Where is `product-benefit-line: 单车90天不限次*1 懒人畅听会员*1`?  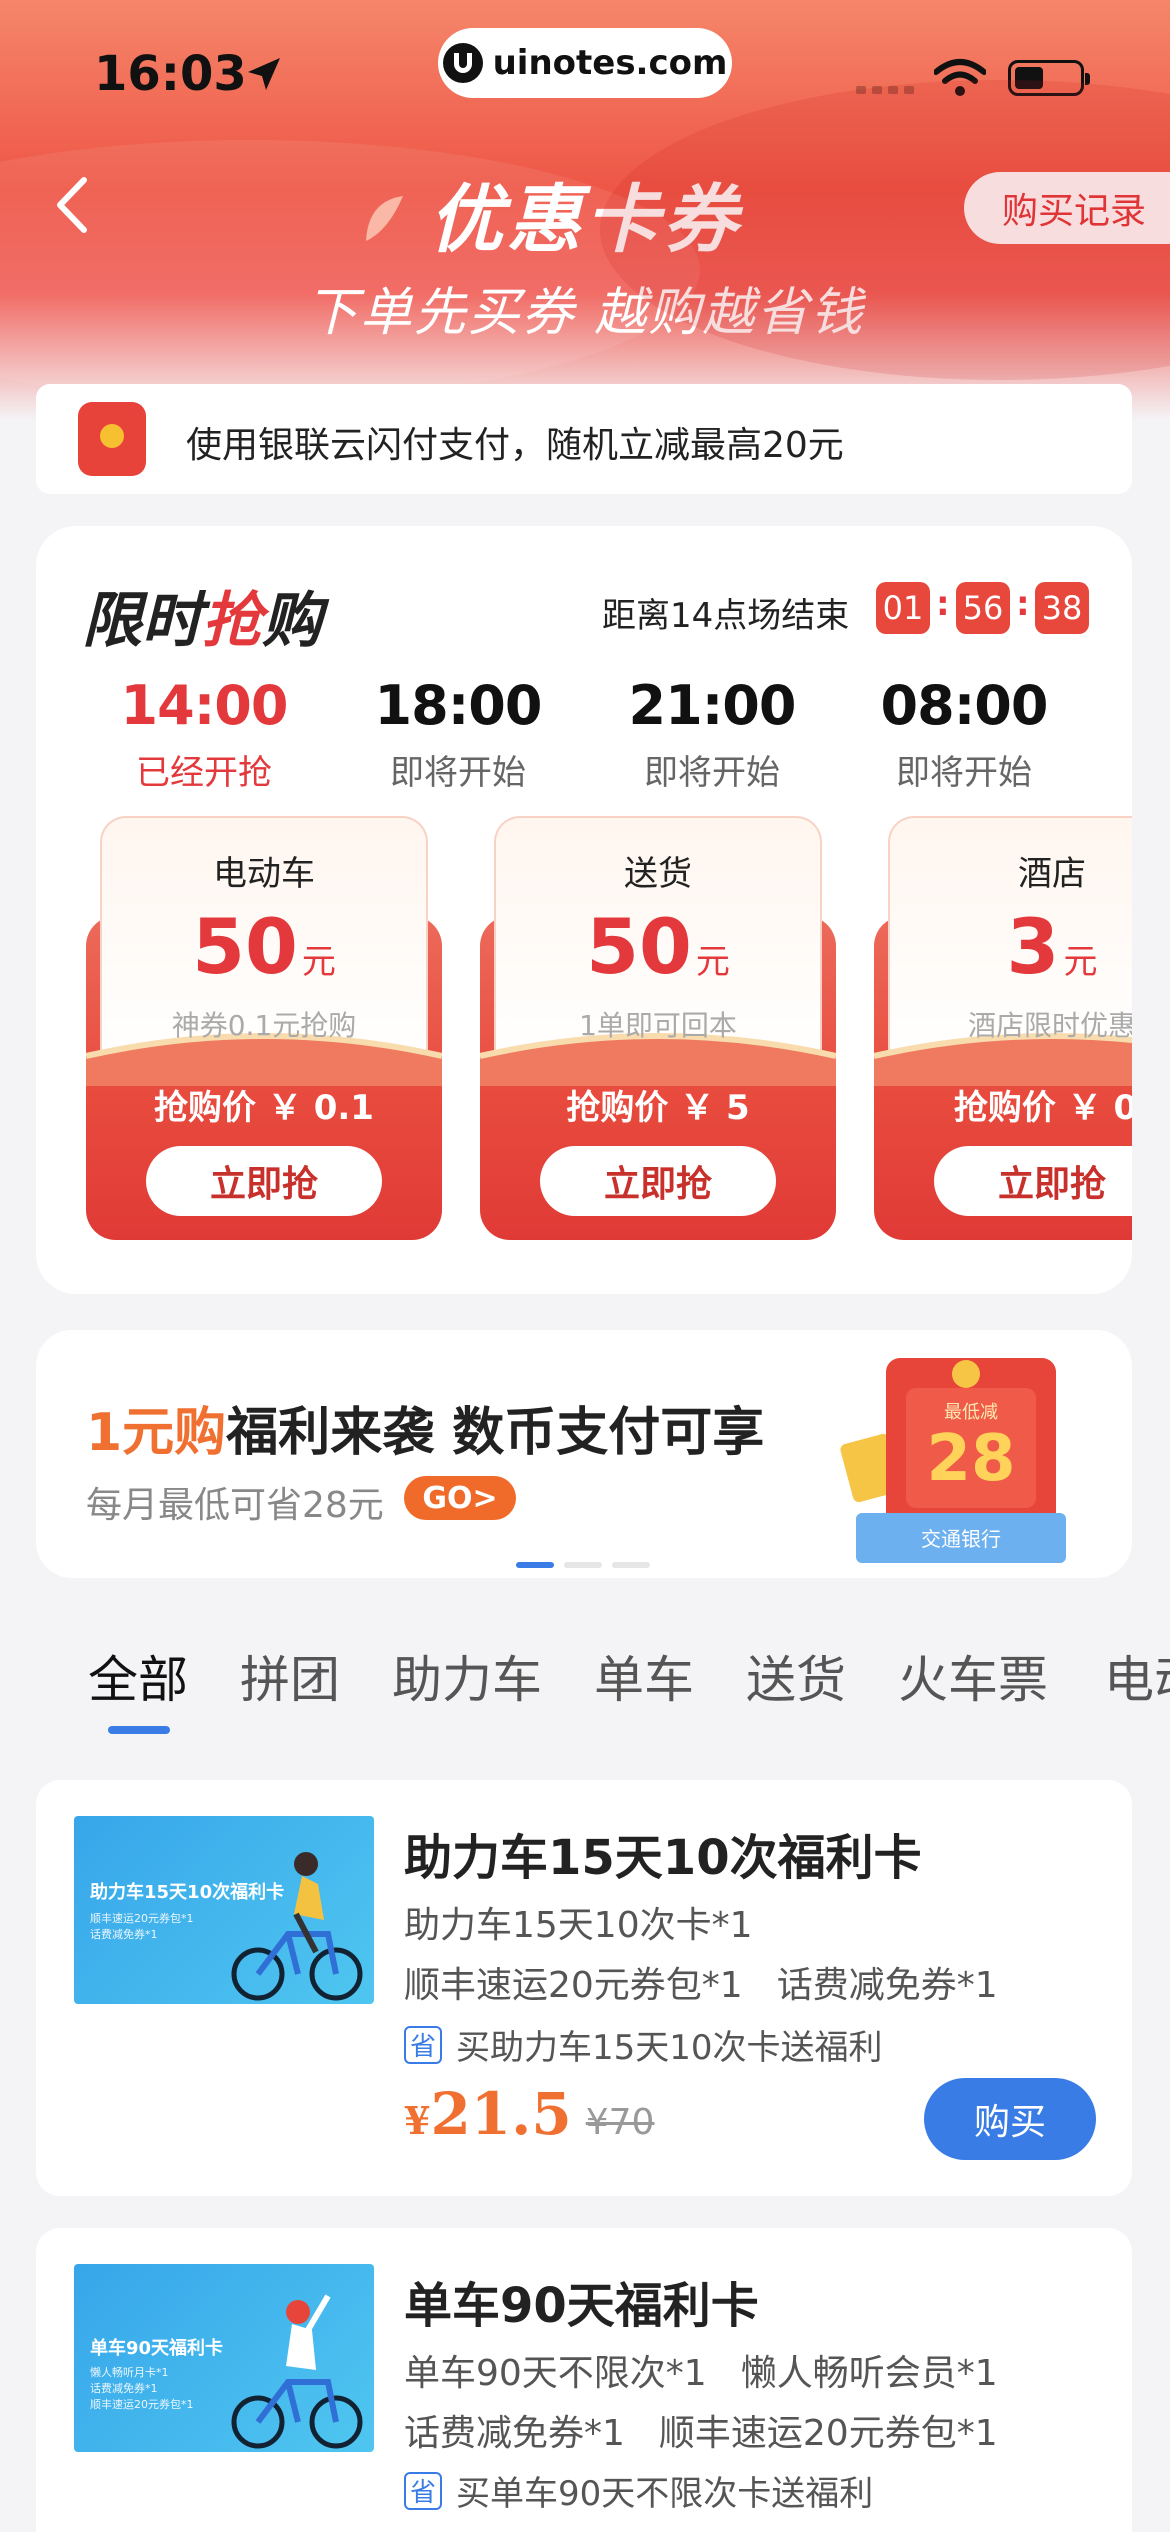
product-benefit-line: 单车90天不限次*1 懒人畅听会员*1 is located at coordinates (701, 2370).